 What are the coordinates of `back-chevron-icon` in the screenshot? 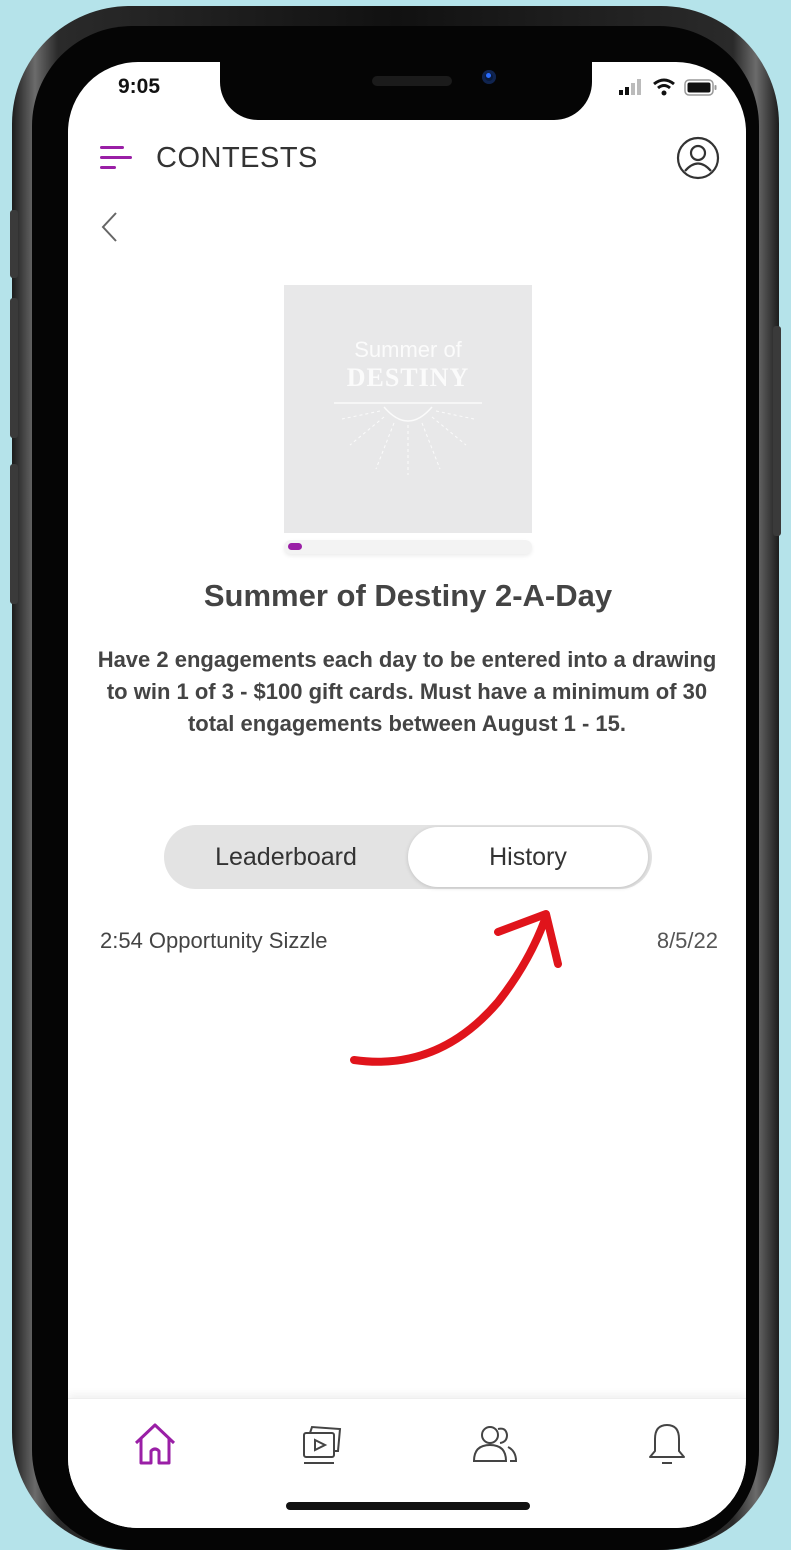 It's located at (110, 227).